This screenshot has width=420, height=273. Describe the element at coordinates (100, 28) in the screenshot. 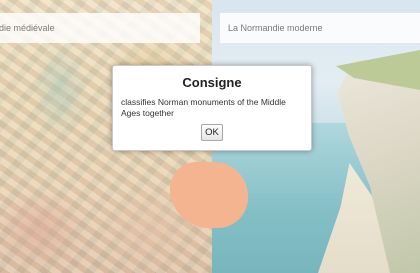

I see `medieval-category-label: ndie médiévale` at that location.